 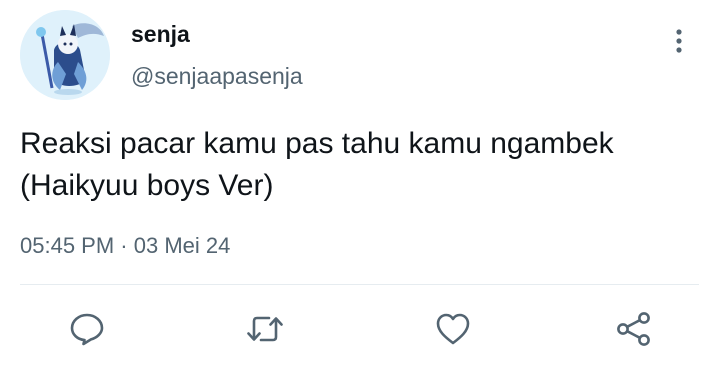 I want to click on tweet-time: 05:45 PM, so click(x=67, y=245).